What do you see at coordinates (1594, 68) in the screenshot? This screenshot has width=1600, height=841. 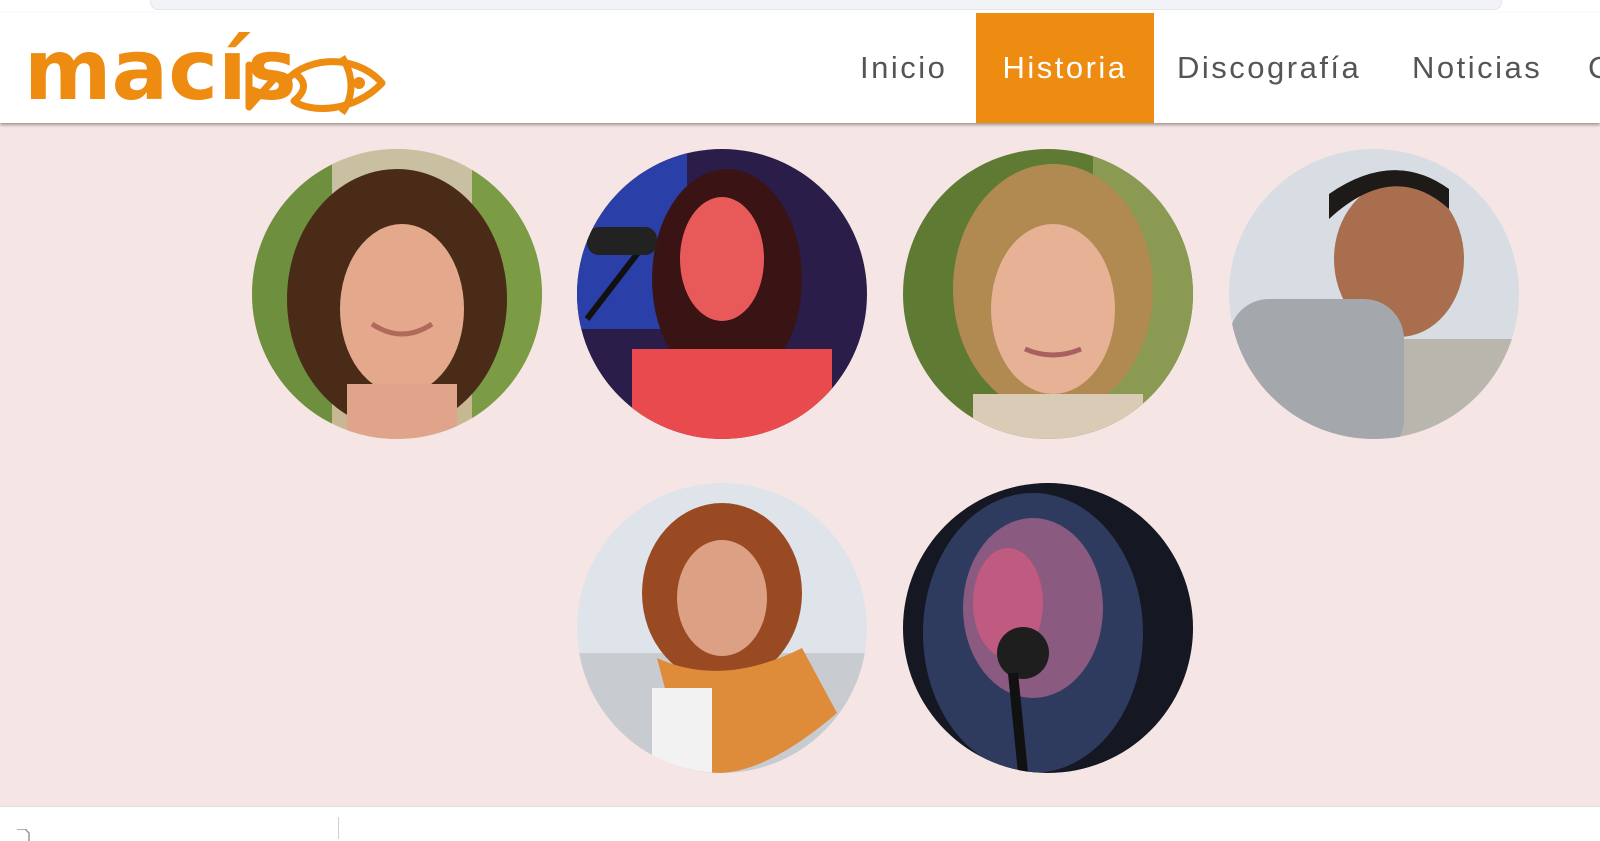 I see `nav-item-truncated: C` at bounding box center [1594, 68].